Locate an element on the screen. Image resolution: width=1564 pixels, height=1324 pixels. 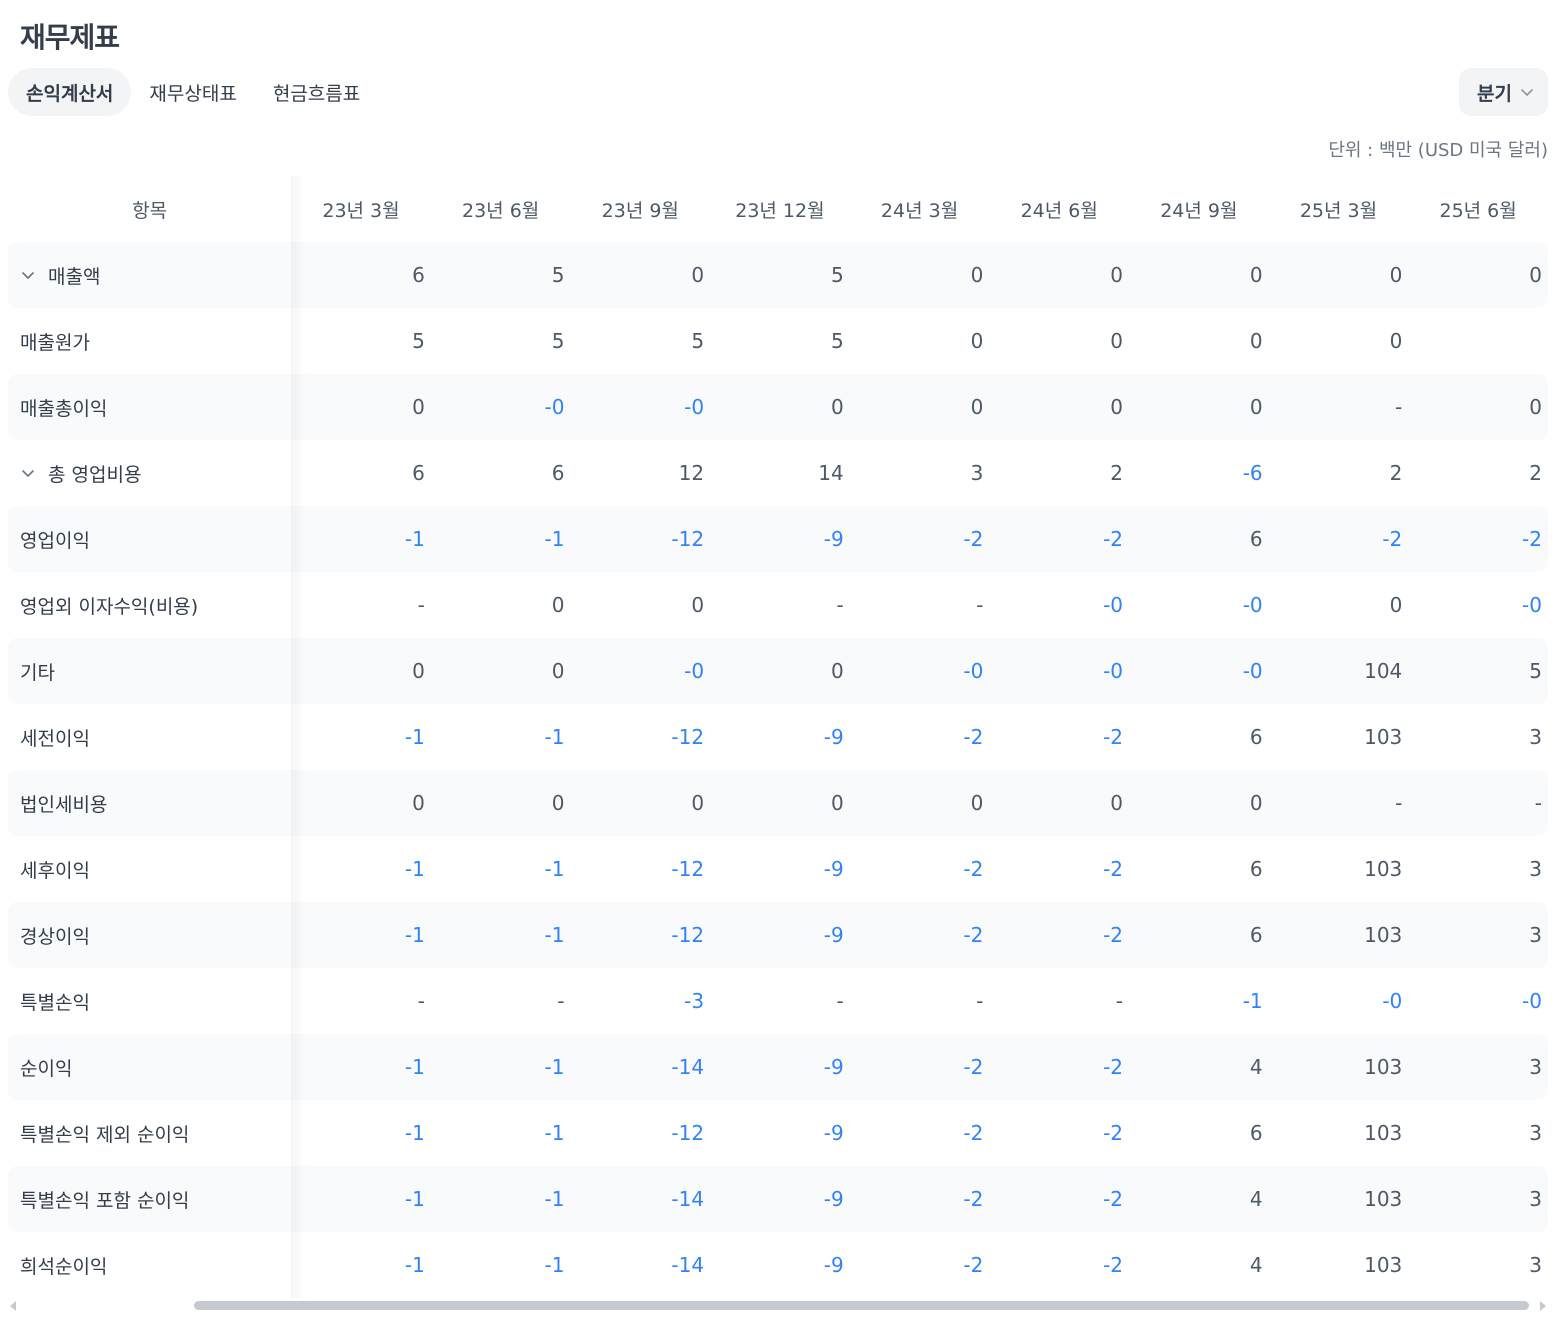
column-header: 23년 9월 is located at coordinates (640, 210).